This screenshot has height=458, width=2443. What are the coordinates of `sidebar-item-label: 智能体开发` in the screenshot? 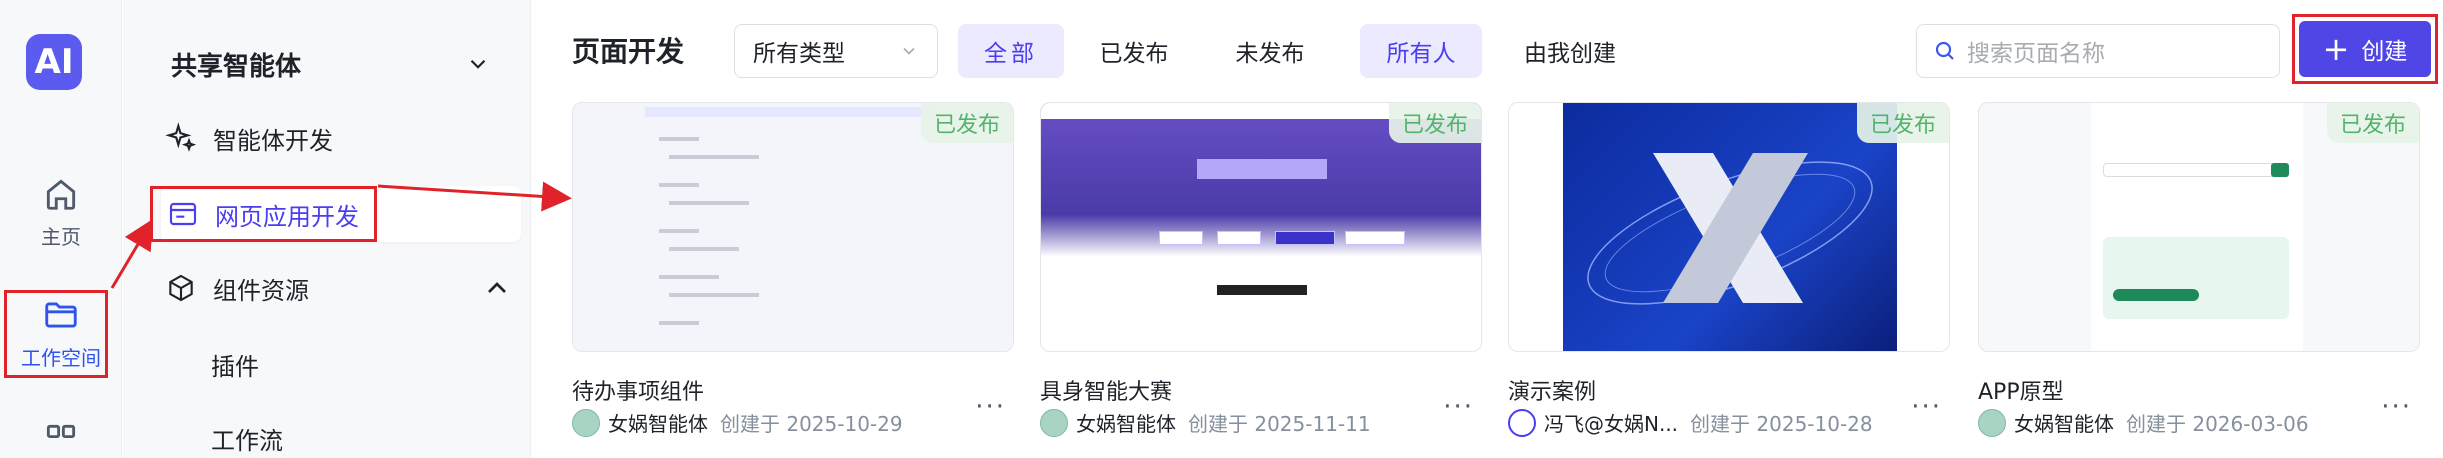 It's located at (273, 140).